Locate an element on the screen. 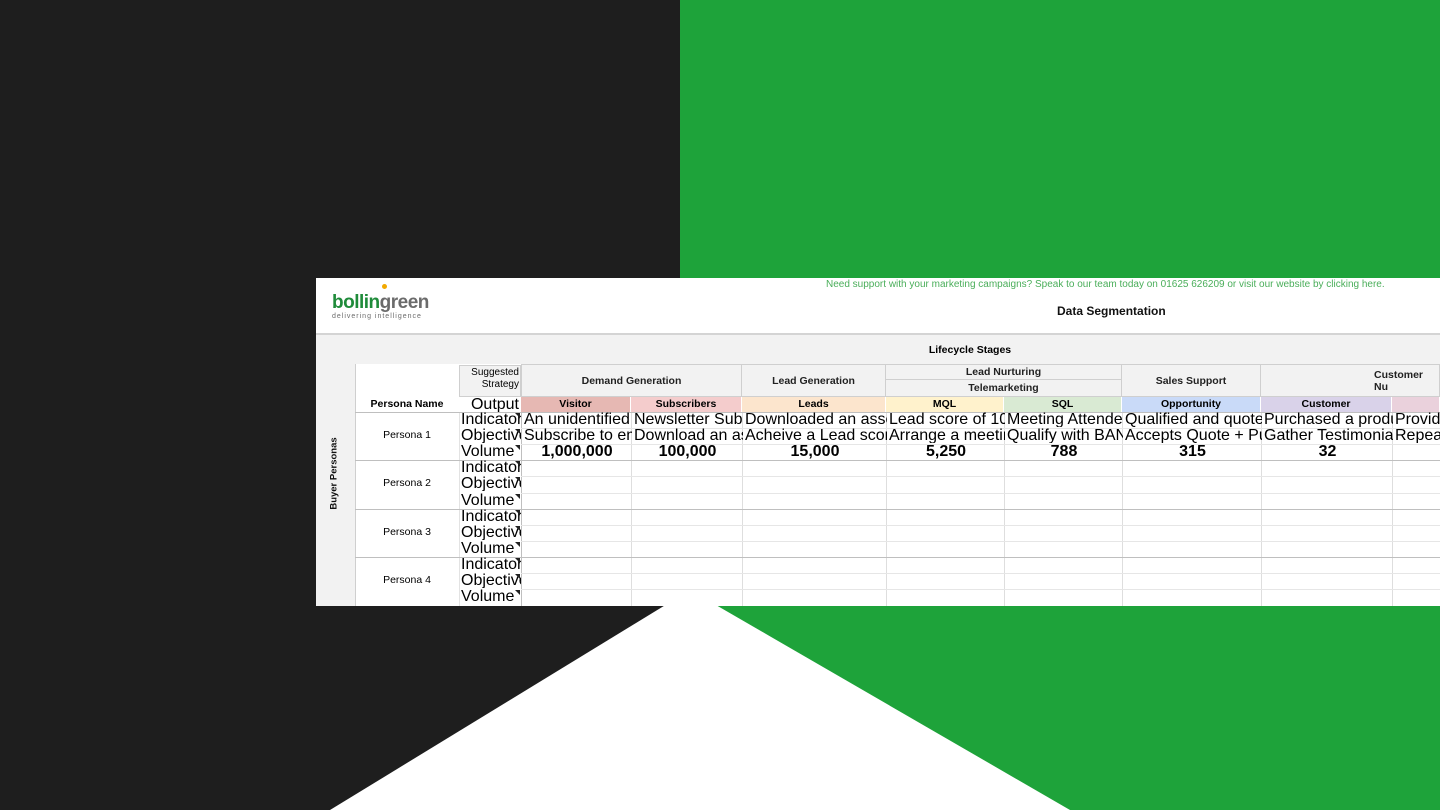  cell-indicators: An unidentified visitor is located at coordinates (577, 419).